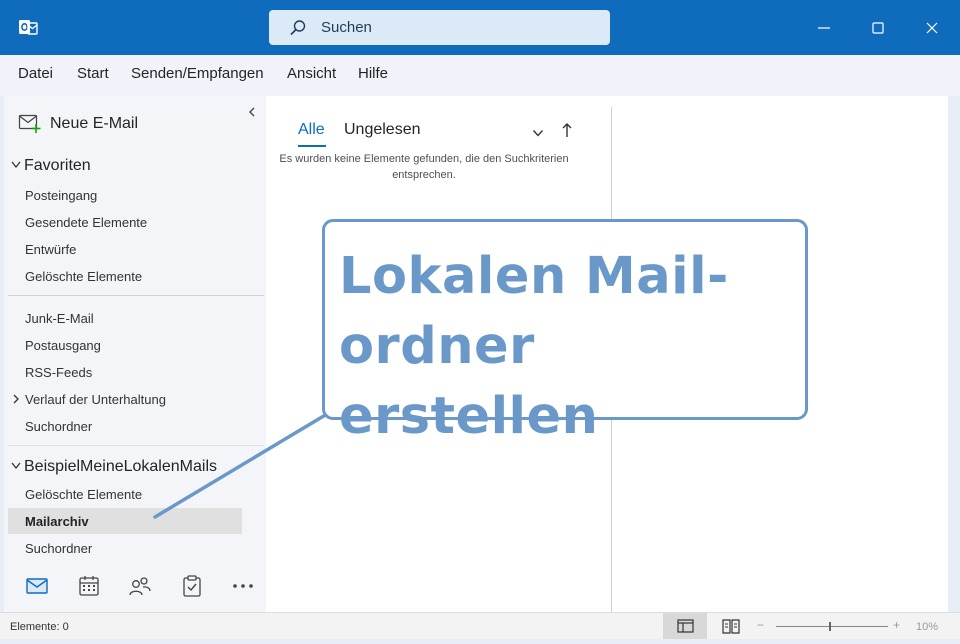 Image resolution: width=960 pixels, height=644 pixels. I want to click on new-mail-label: Neue E-Mail, so click(94, 123).